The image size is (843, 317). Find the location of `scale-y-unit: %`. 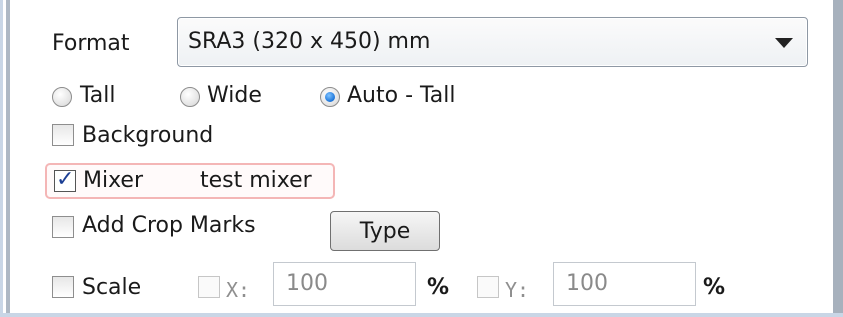

scale-y-unit: % is located at coordinates (714, 287).